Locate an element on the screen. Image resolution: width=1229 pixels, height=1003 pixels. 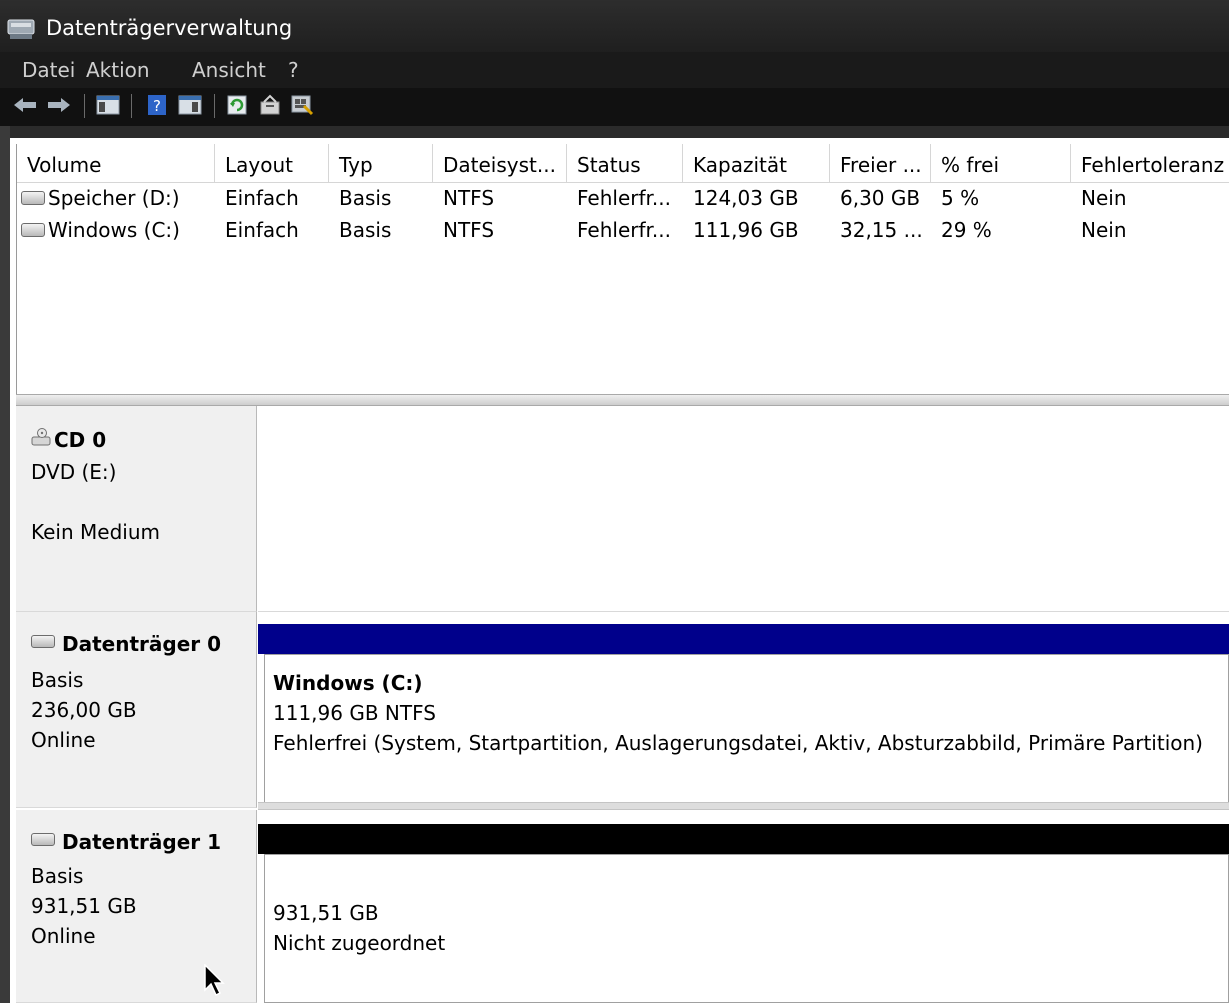
disk-name-text: Datenträger 1 is located at coordinates (142, 842).